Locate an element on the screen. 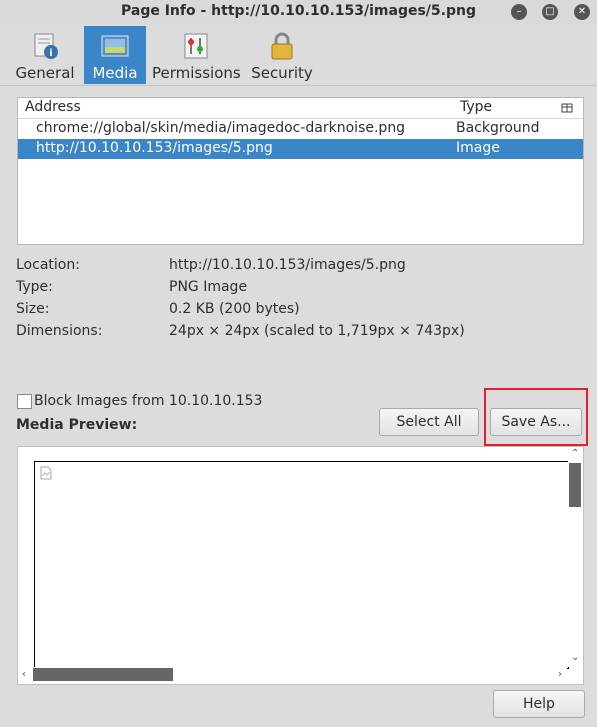 This screenshot has height=727, width=597. scroll-up-icon: ⌃ is located at coordinates (575, 453).